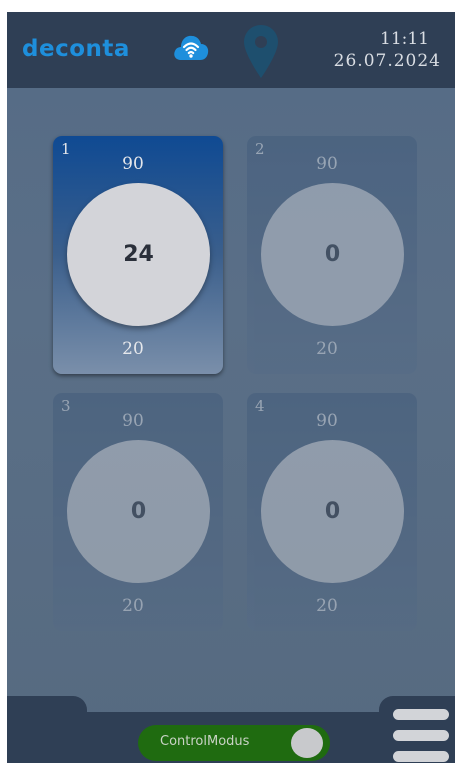 The width and height of the screenshot is (455, 763). Describe the element at coordinates (387, 61) in the screenshot. I see `date-display: 26.07.2024` at that location.